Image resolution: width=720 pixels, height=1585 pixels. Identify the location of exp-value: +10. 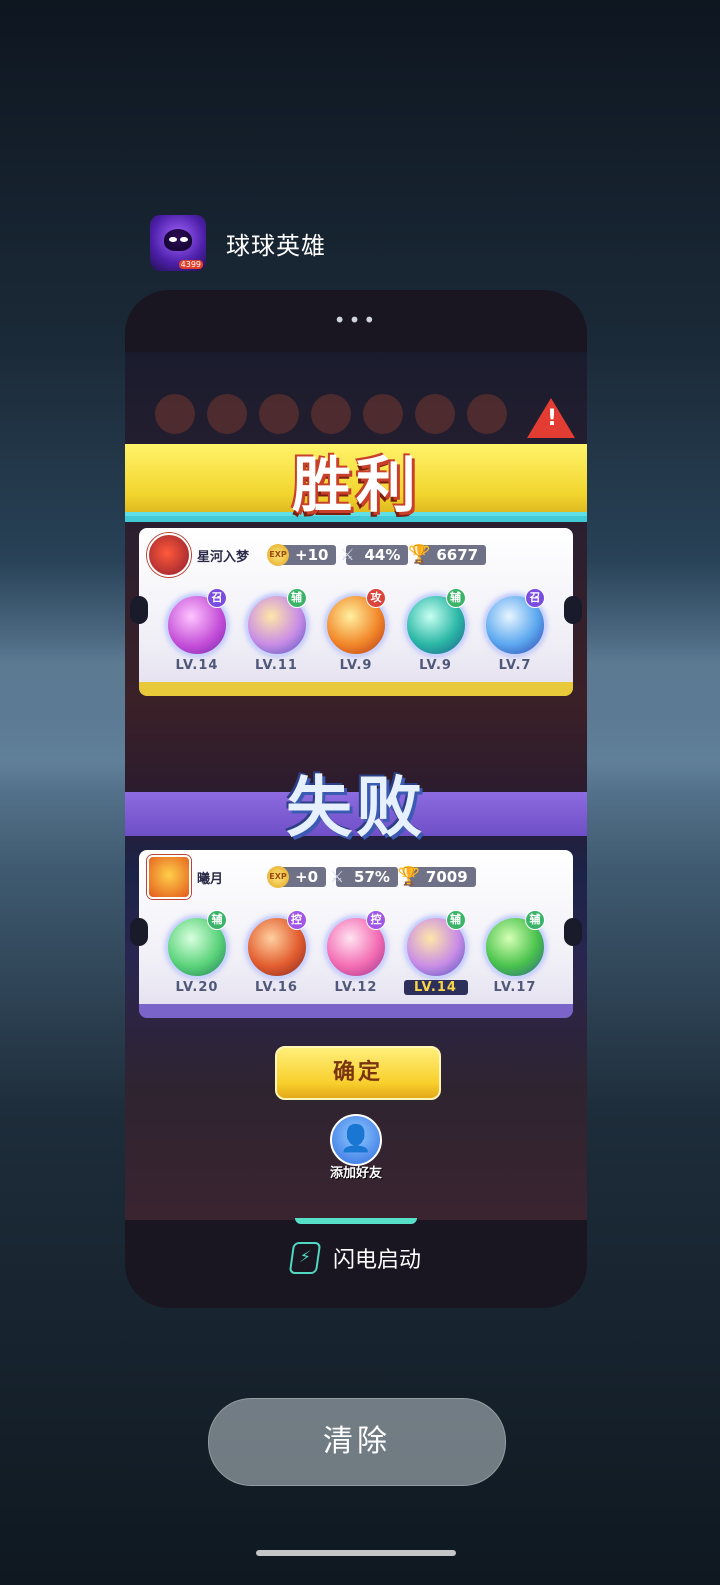
(312, 555).